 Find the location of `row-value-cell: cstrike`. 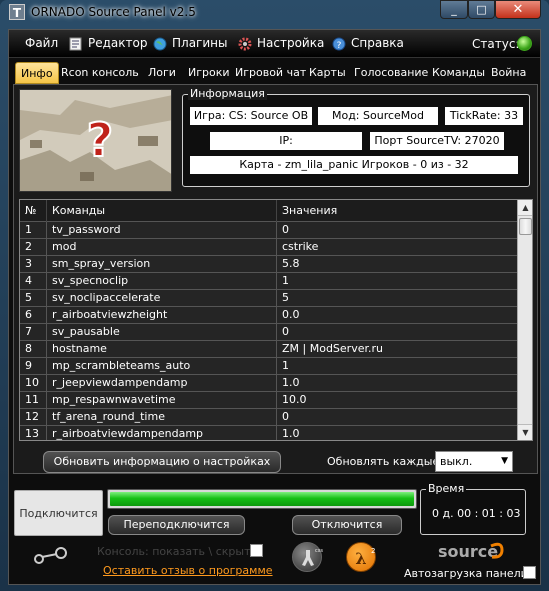

row-value-cell: cstrike is located at coordinates (300, 246).